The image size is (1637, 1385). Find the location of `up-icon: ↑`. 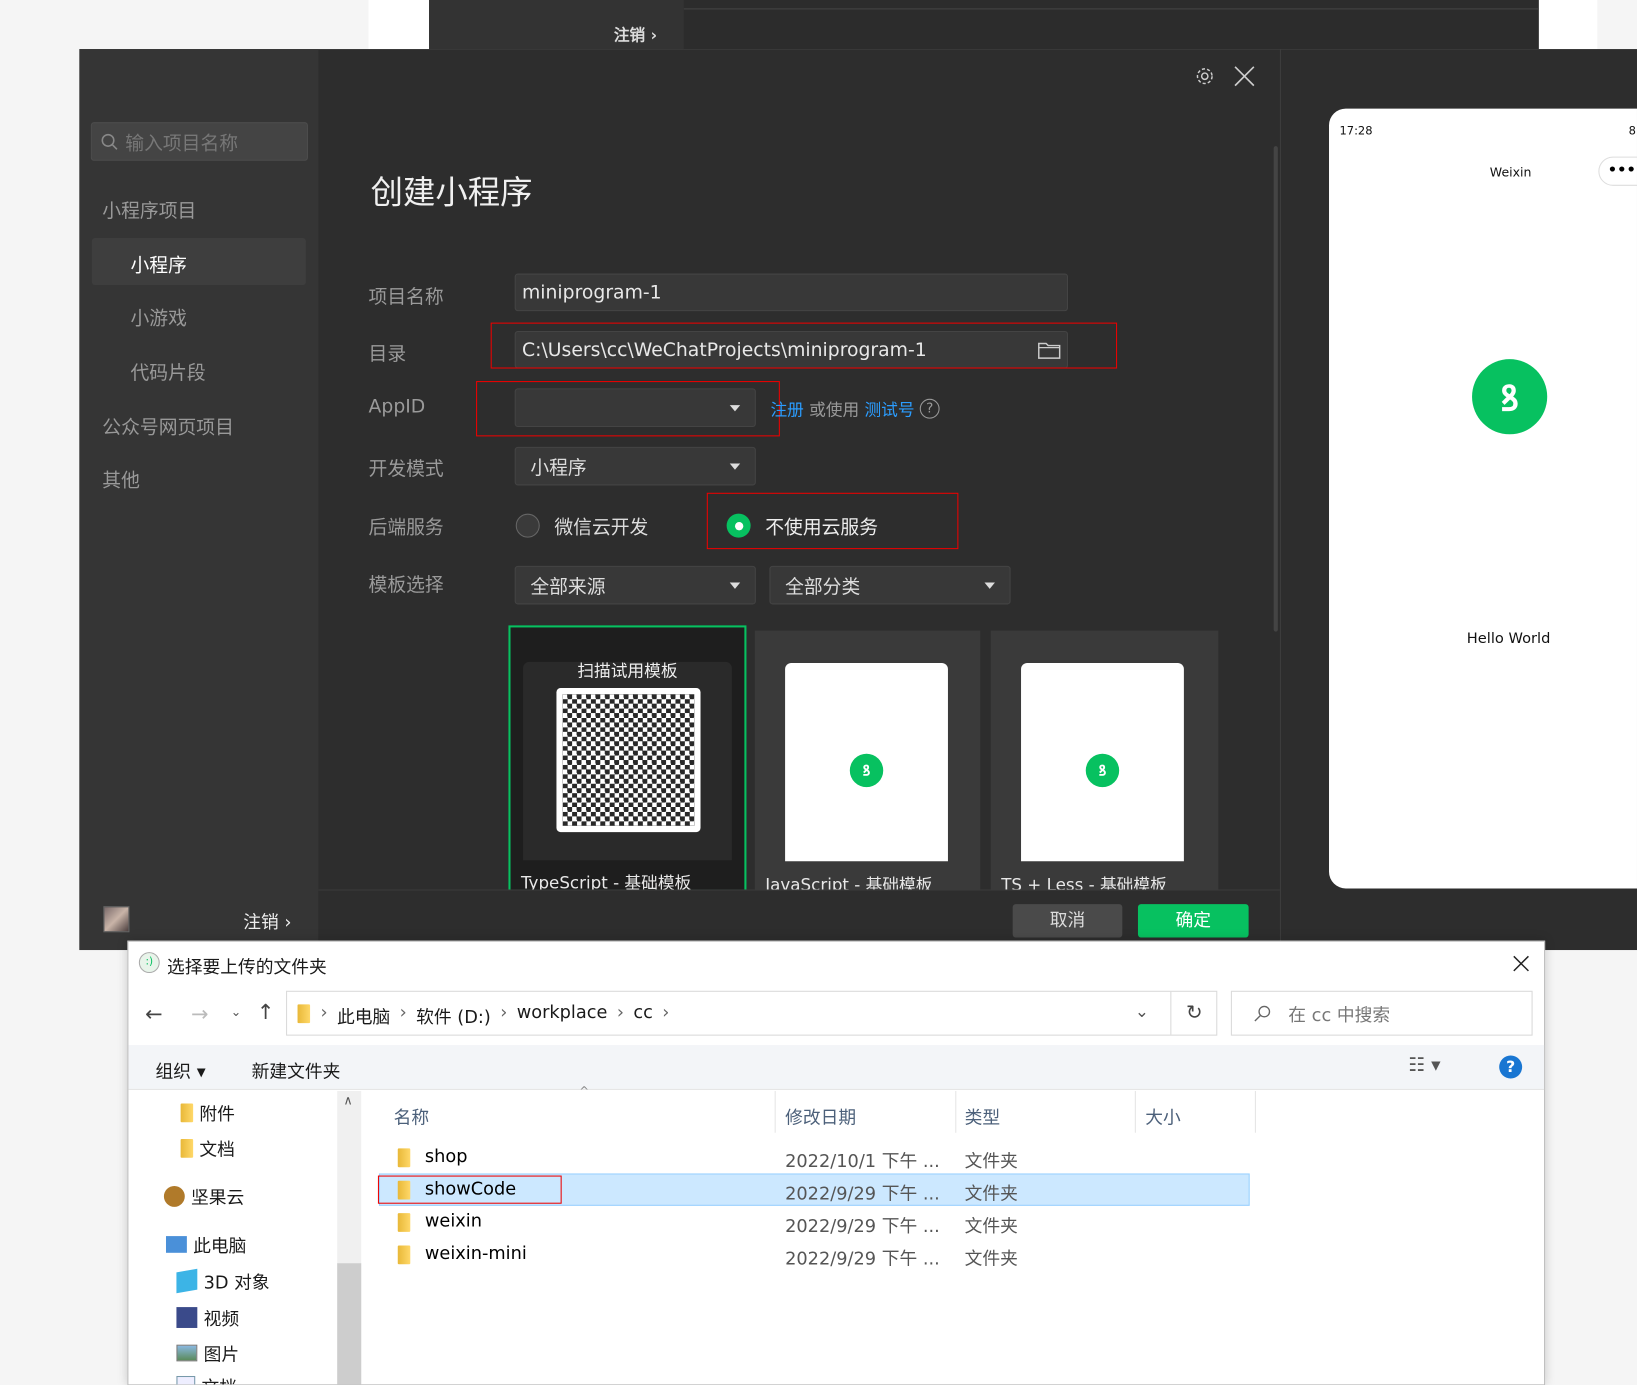

up-icon: ↑ is located at coordinates (266, 1011).